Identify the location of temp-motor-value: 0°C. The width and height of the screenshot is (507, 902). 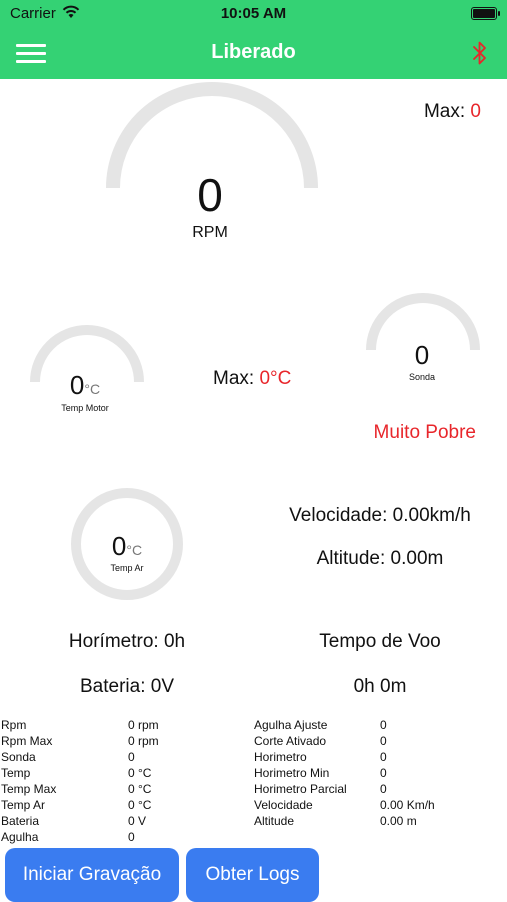
(85, 385).